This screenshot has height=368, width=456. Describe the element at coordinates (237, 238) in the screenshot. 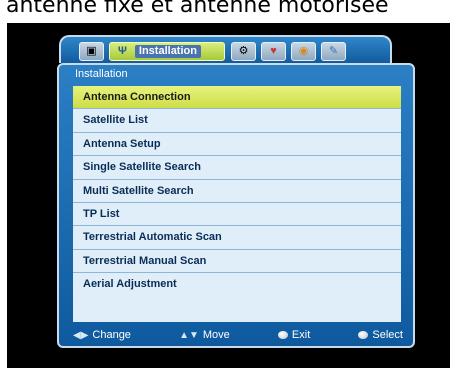

I see `menu-item-terrestrial-automatic-scan: Terrestrial Automatic Scan` at that location.